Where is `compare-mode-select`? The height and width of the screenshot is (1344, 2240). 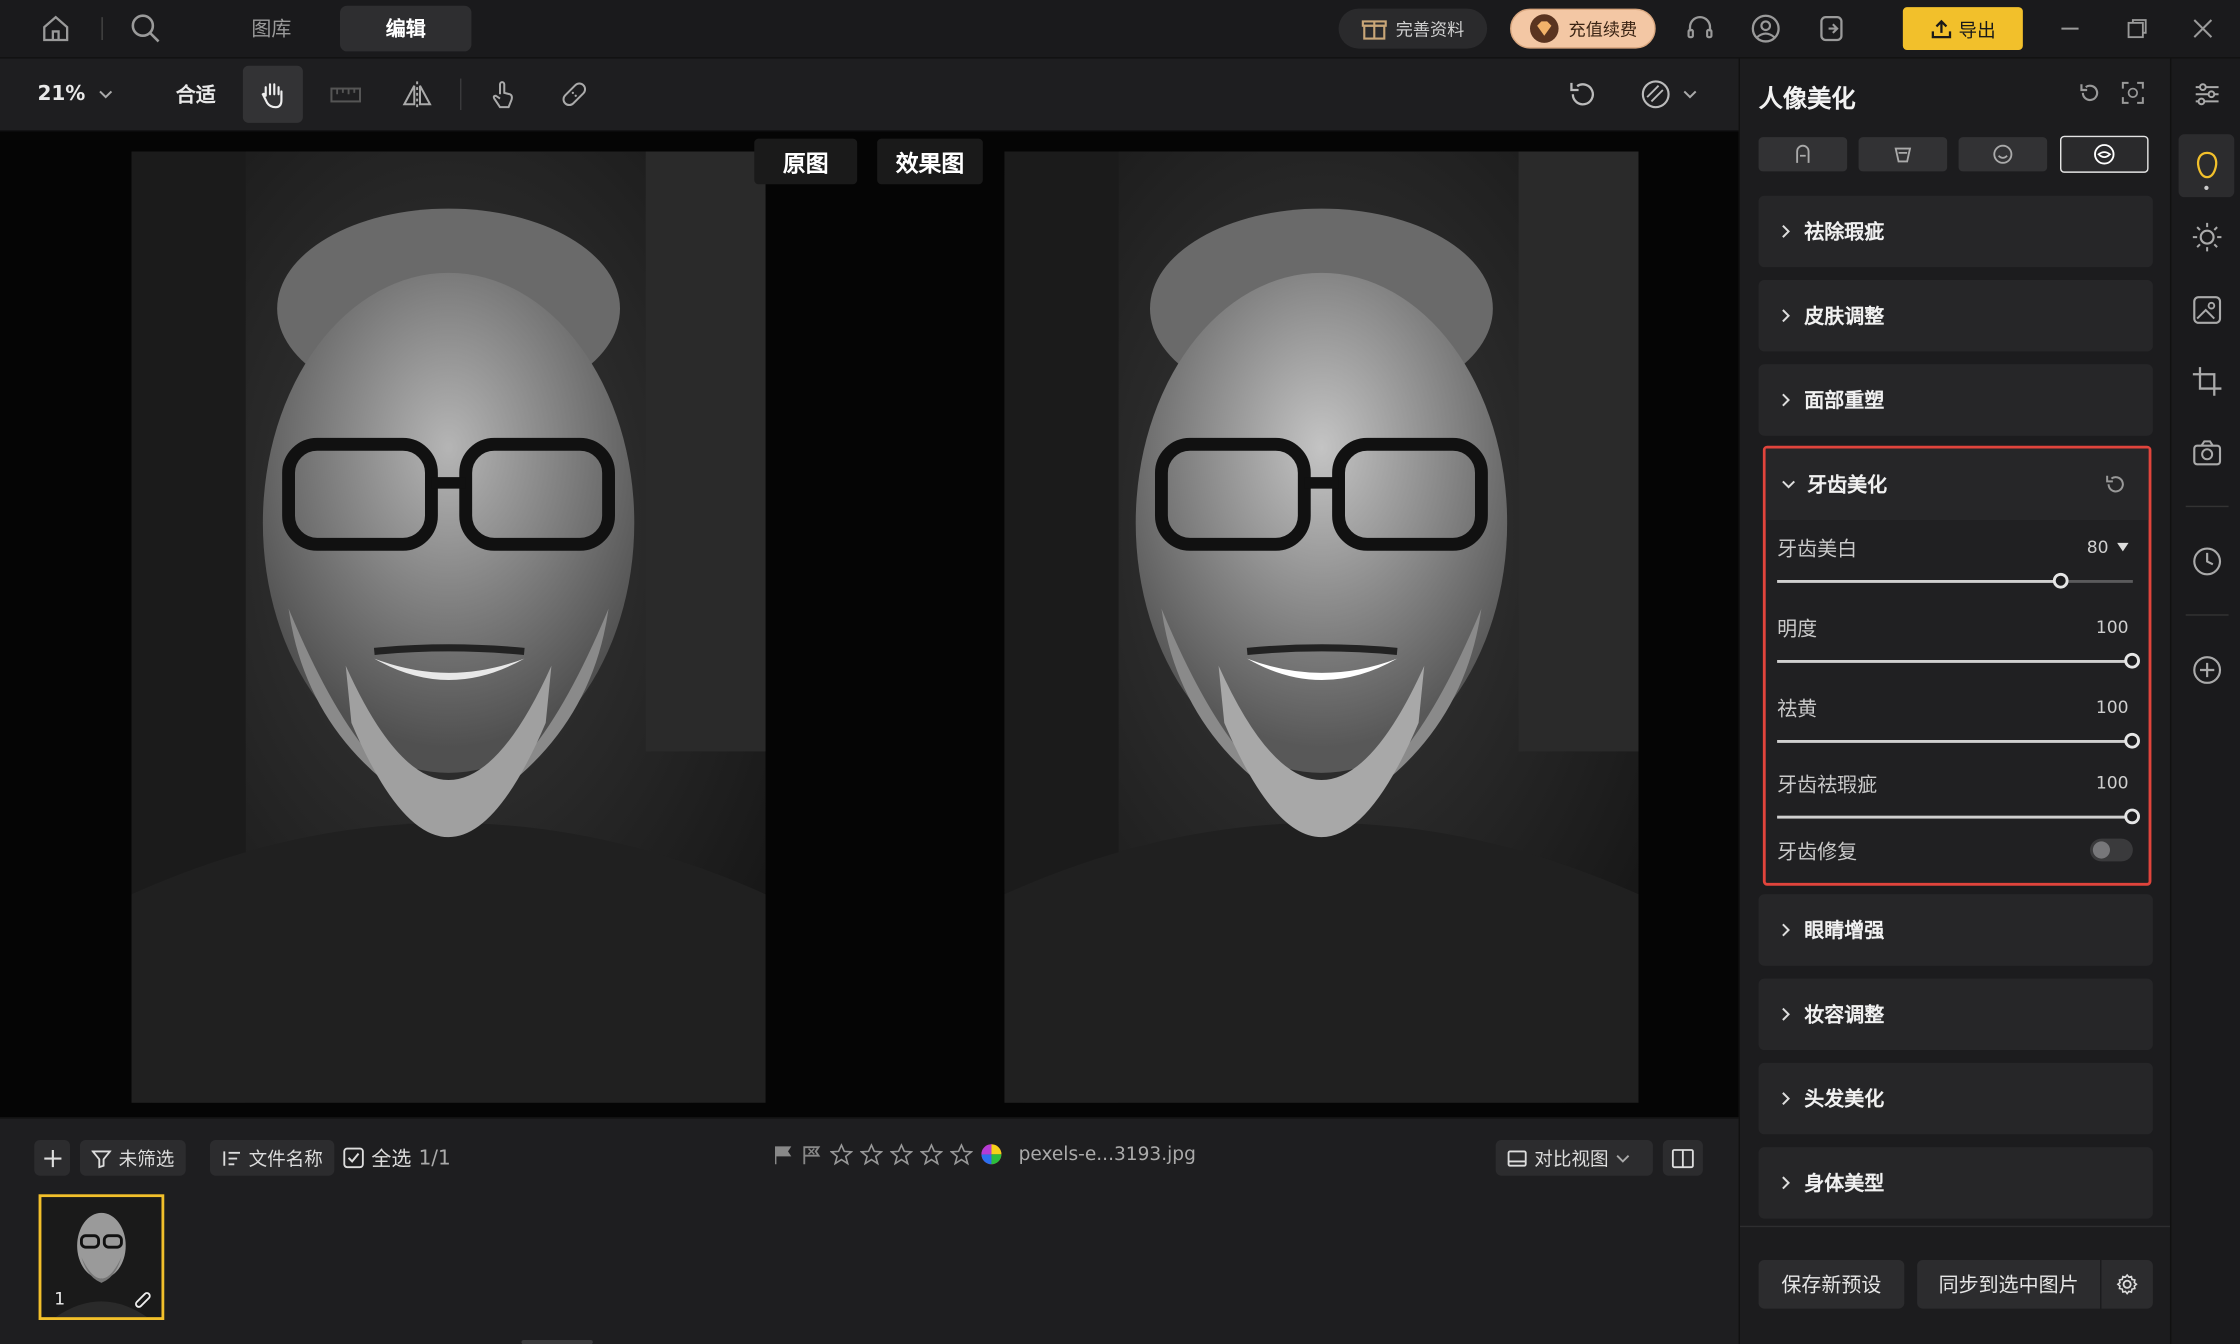
compare-mode-select is located at coordinates (1669, 94).